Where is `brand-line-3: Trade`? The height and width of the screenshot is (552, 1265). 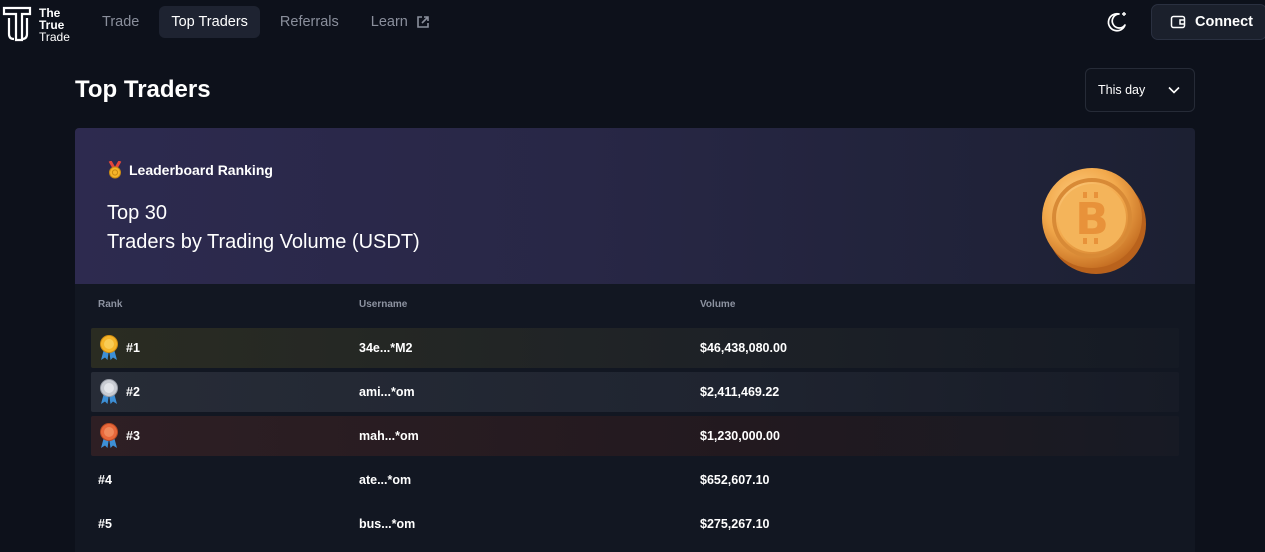 brand-line-3: Trade is located at coordinates (54, 37).